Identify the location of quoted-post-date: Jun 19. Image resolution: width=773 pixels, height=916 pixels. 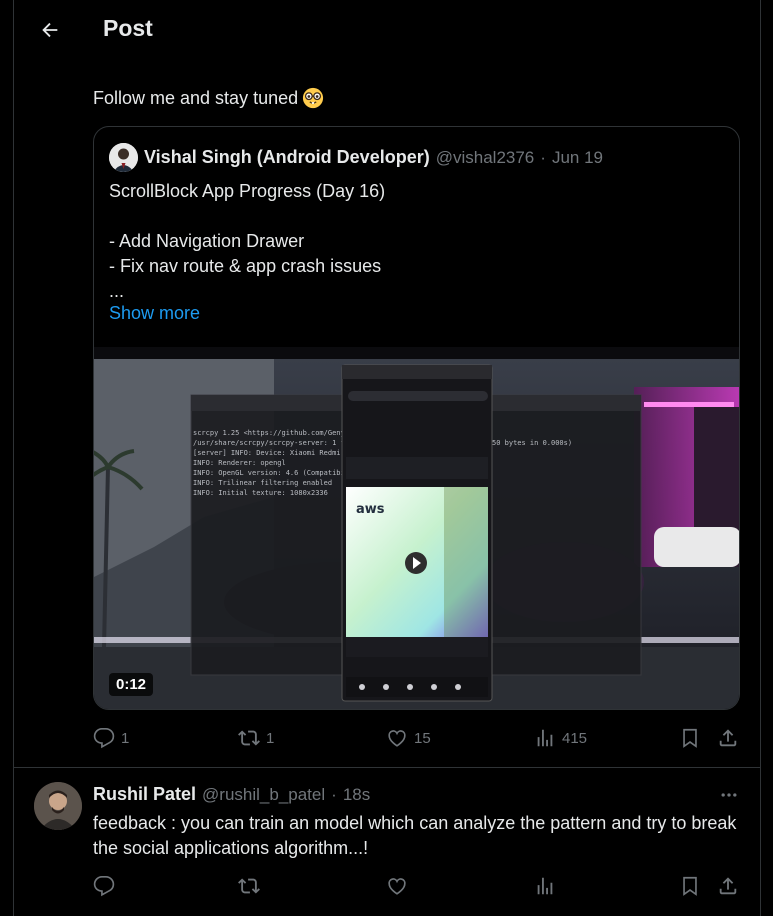
(577, 158).